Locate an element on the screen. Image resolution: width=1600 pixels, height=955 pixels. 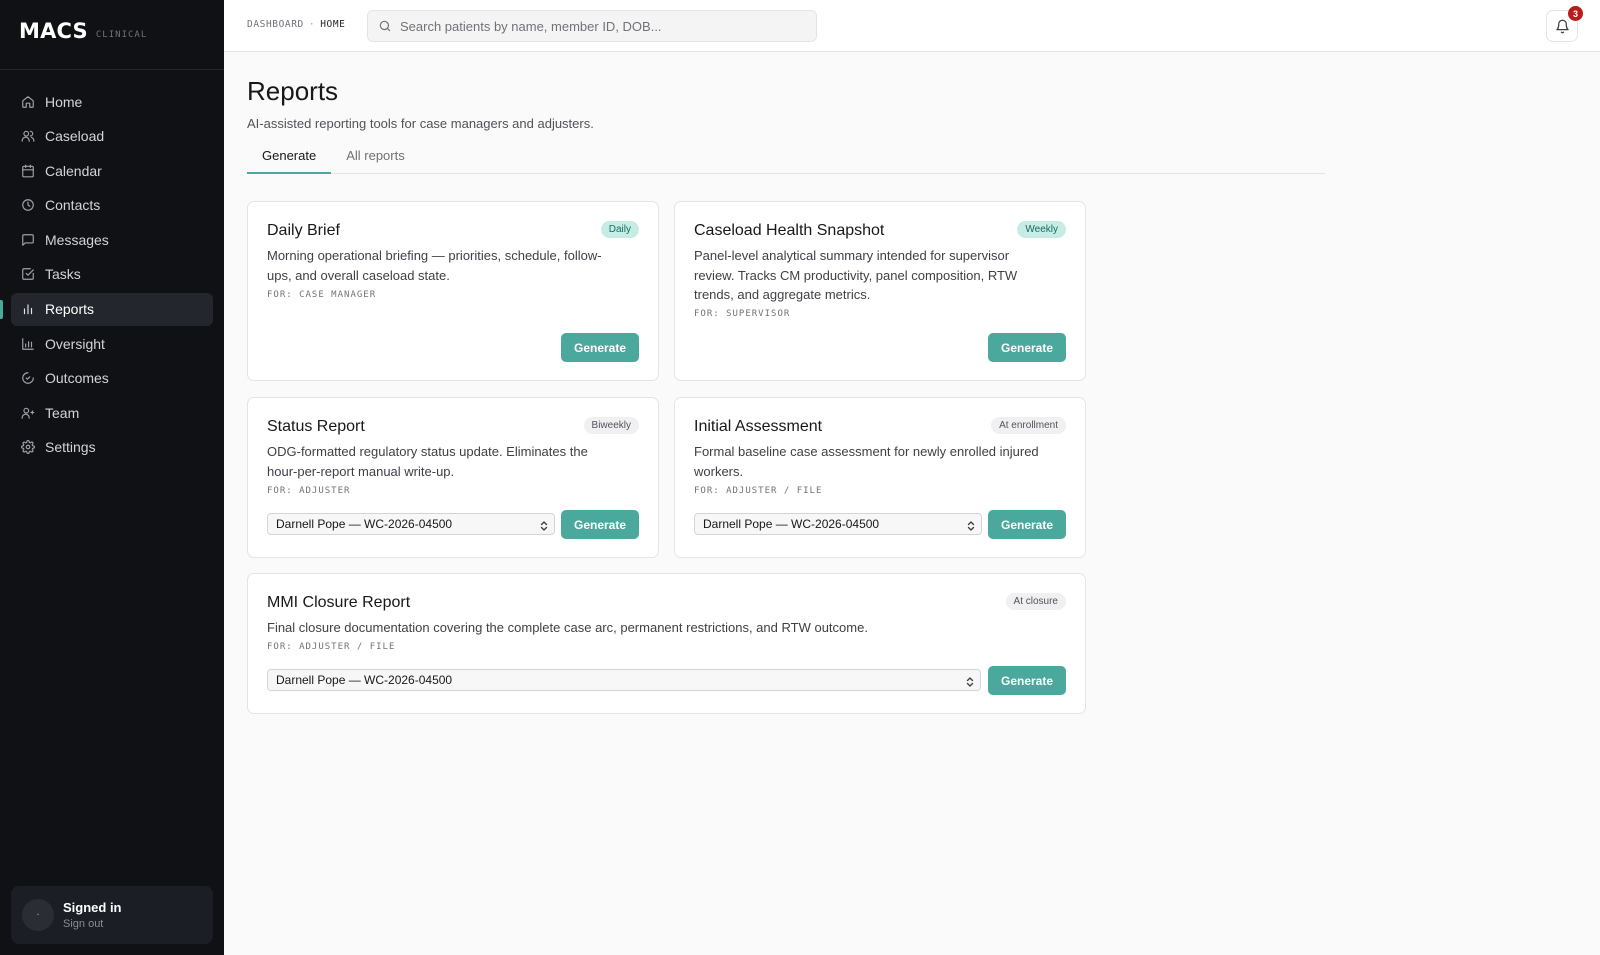
gauge-icon is located at coordinates (28, 378).